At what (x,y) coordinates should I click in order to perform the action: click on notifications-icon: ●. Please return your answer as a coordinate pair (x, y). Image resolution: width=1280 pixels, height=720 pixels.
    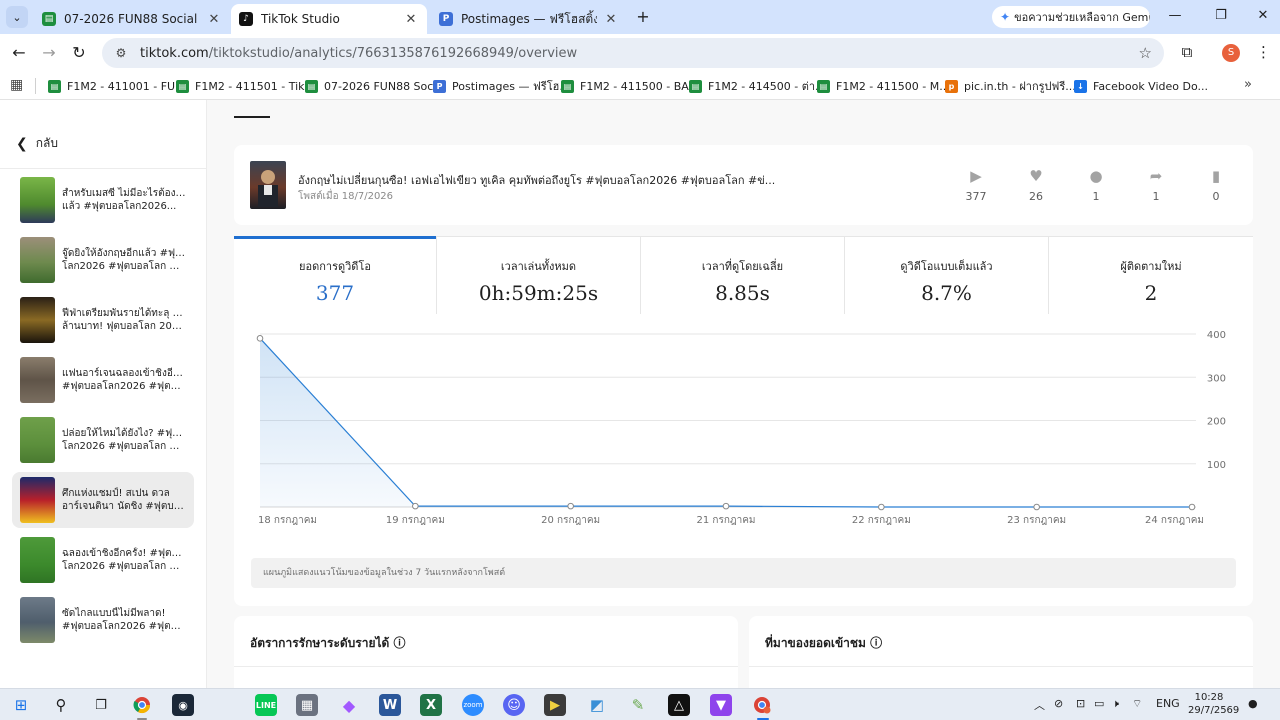
    Looking at the image, I should click on (1253, 703).